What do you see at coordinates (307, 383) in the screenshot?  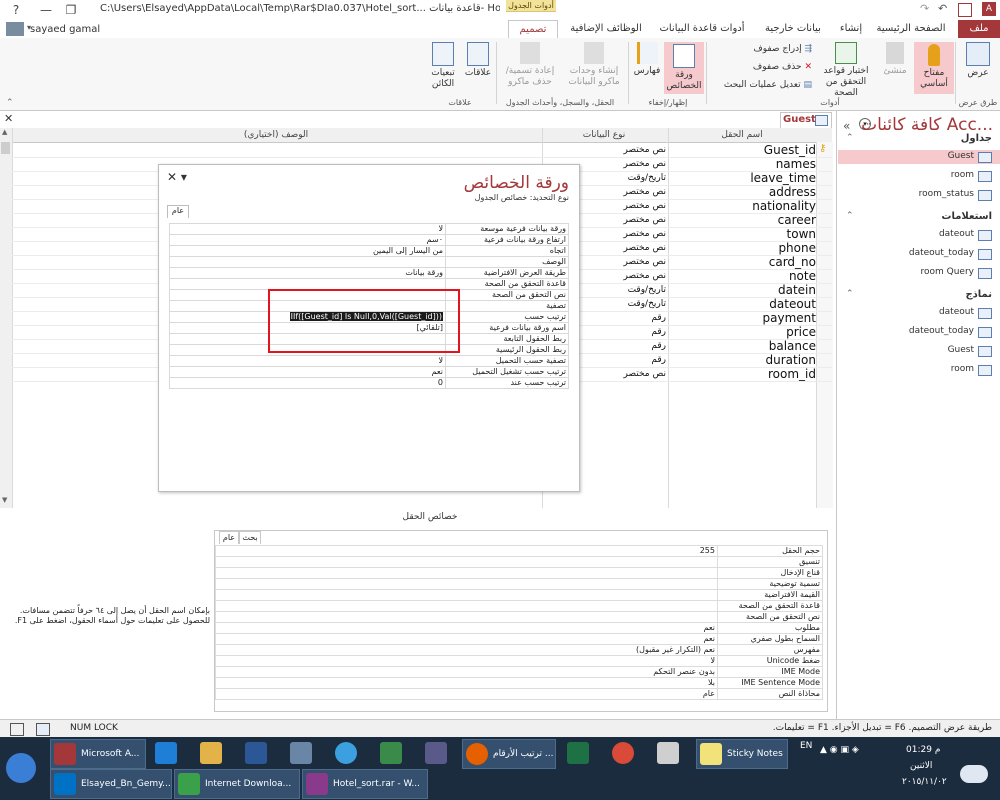 I see `property-value: 0` at bounding box center [307, 383].